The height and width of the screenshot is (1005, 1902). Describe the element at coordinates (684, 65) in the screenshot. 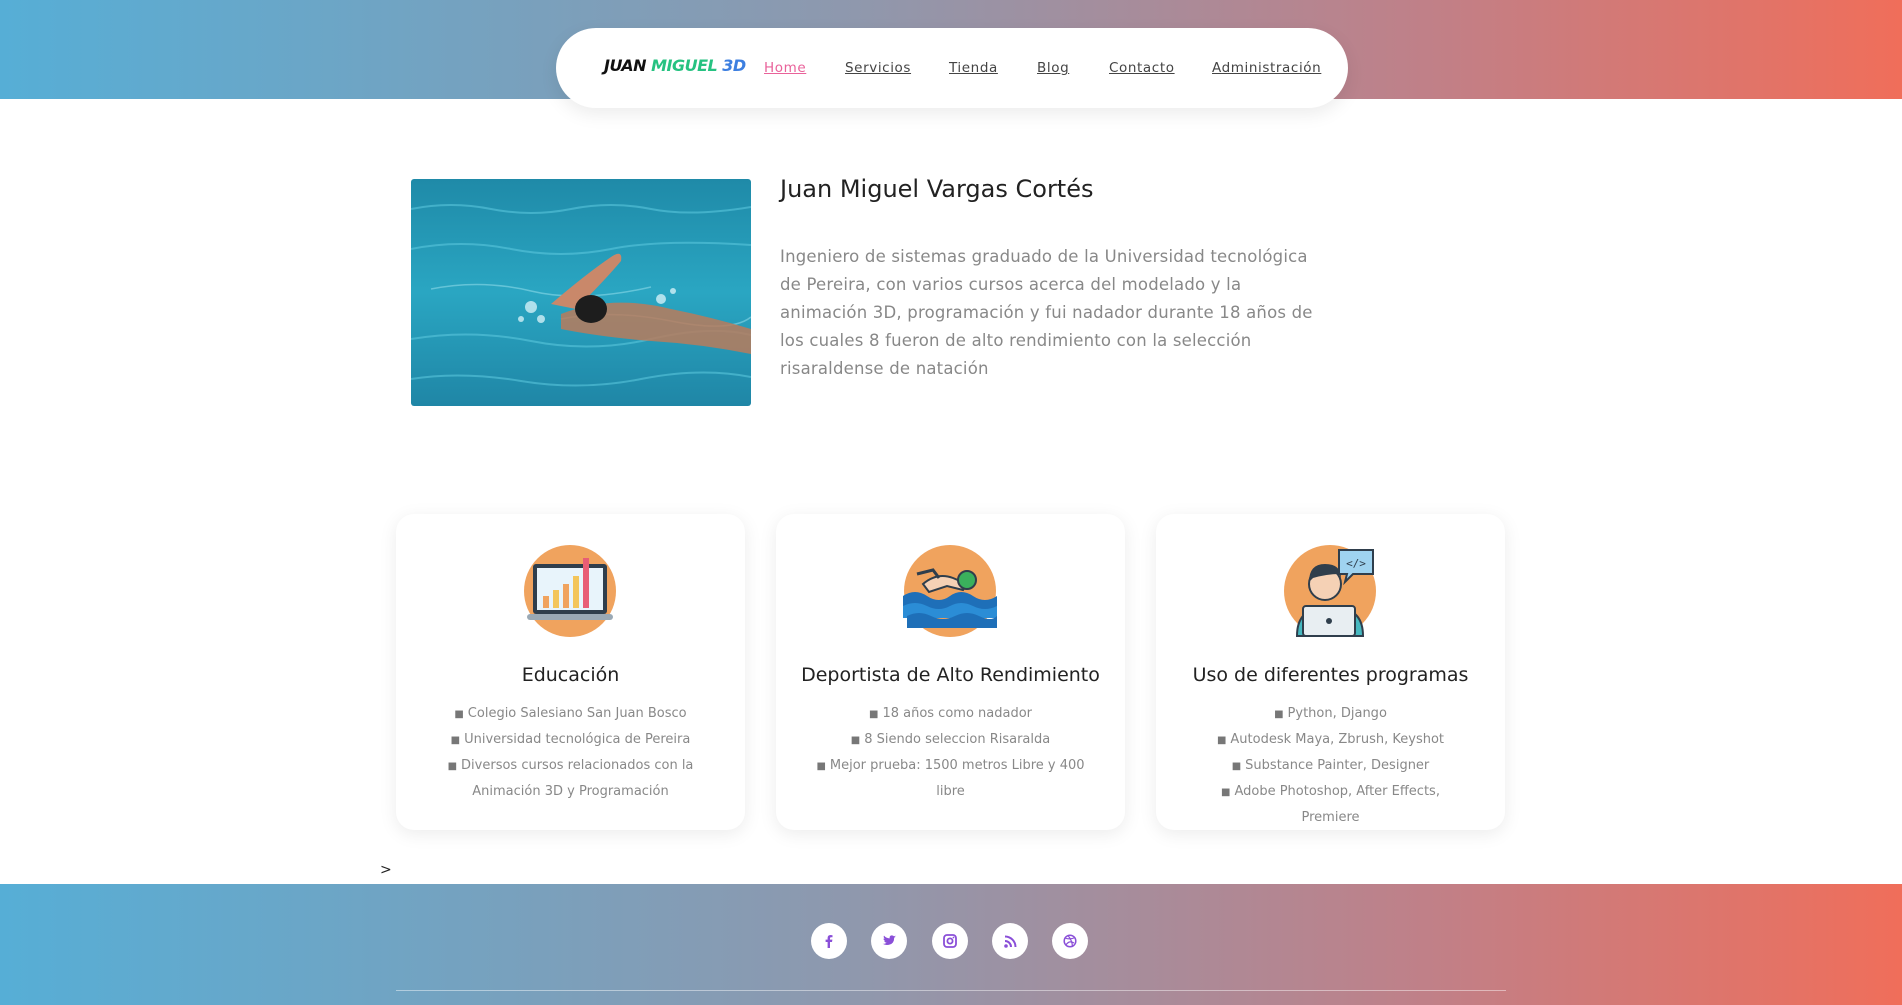

I see `logo-word-2: MIGUEL` at that location.